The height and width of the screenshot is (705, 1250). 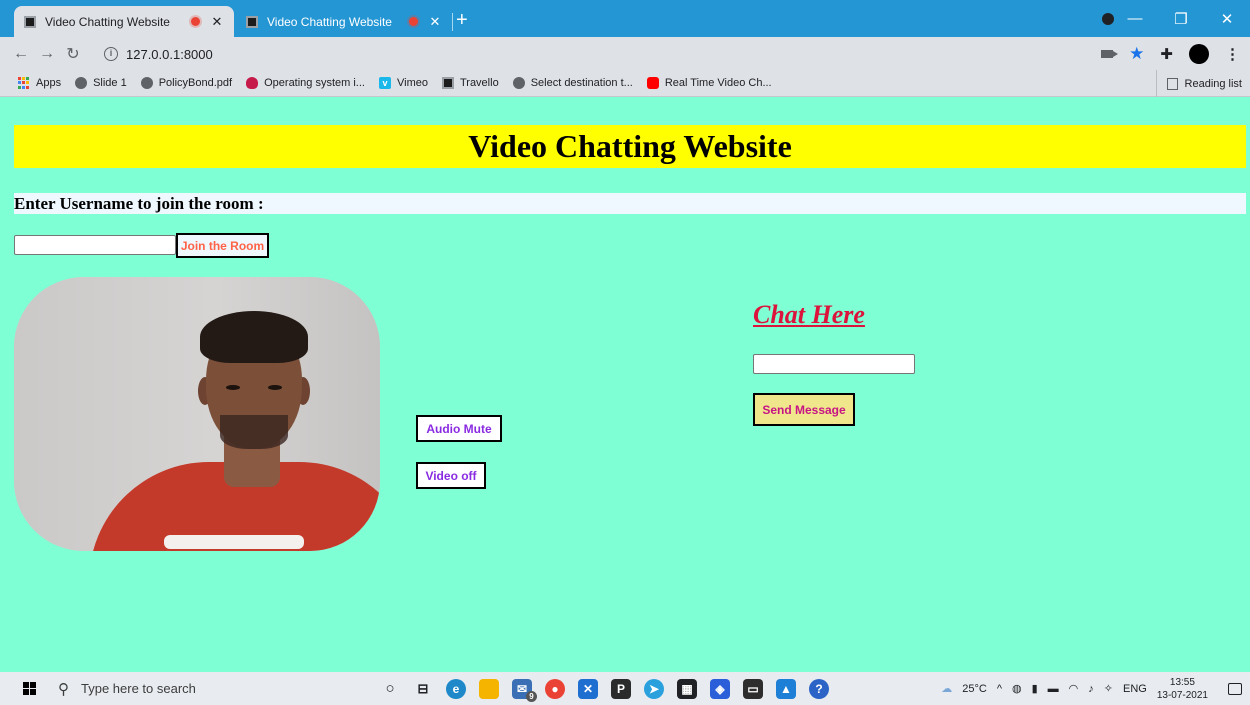 I want to click on bookmark-vimeo: v Vimeo, so click(x=403, y=83).